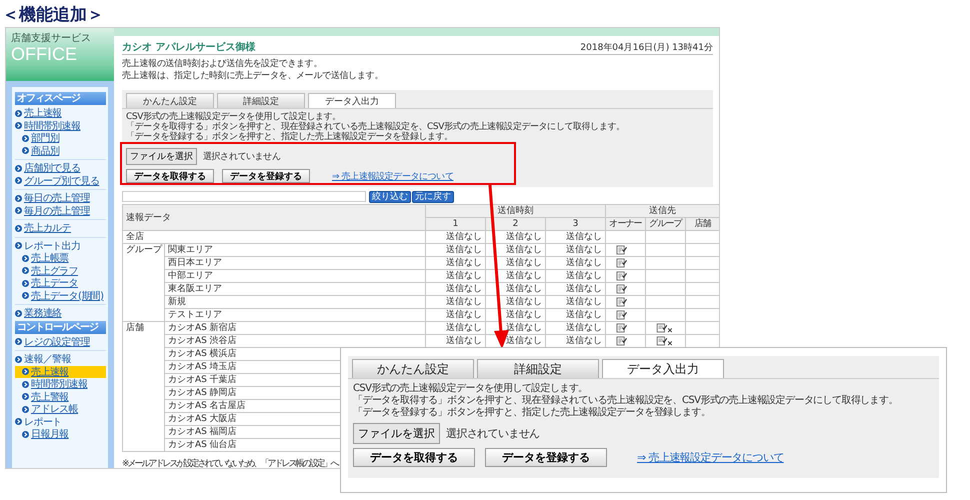 This screenshot has width=970, height=500. What do you see at coordinates (60, 98) in the screenshot?
I see `menu-section-header: オフィスページ` at bounding box center [60, 98].